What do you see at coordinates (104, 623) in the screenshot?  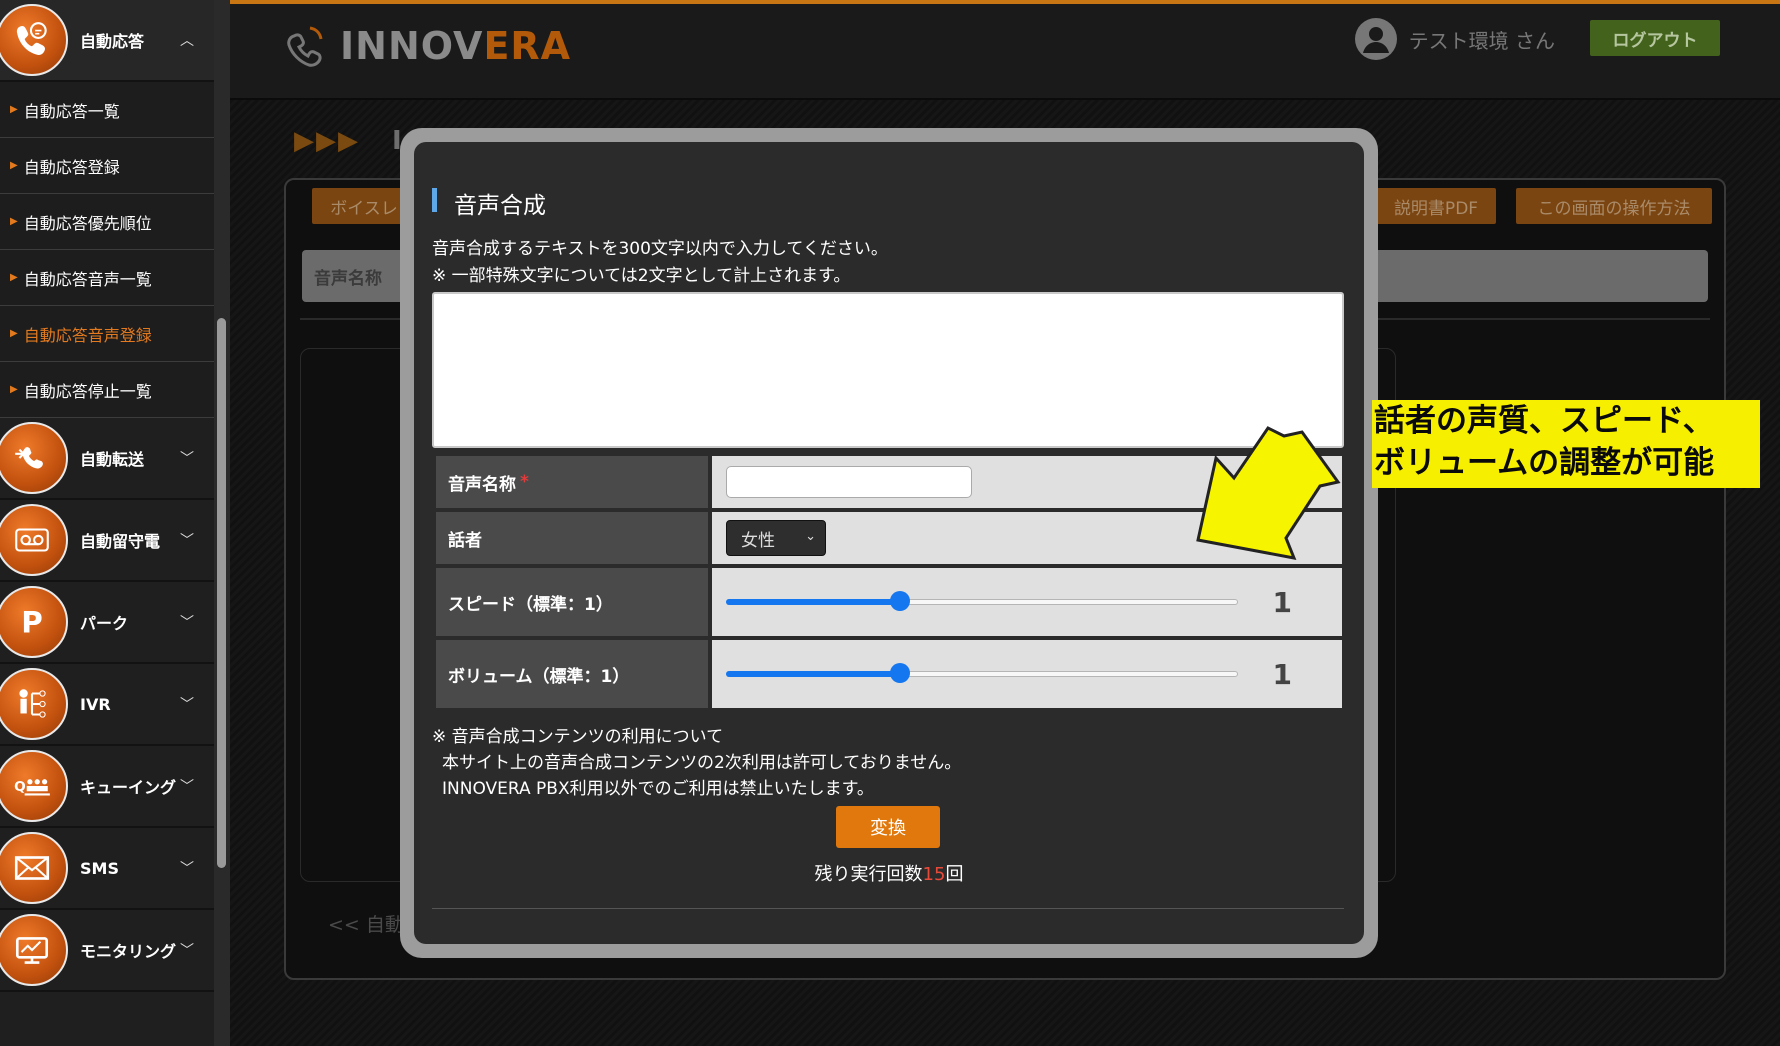 I see `menu-label: パーク` at bounding box center [104, 623].